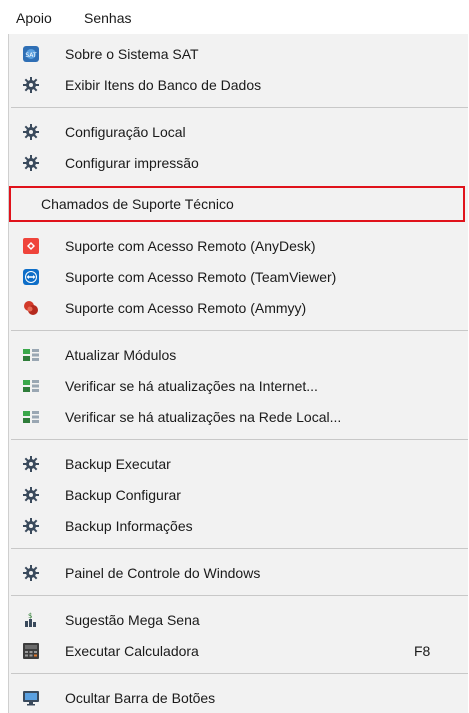  I want to click on menu-item-exibir-itens: Exibir Itens do Banco de Dados, so click(238, 85).